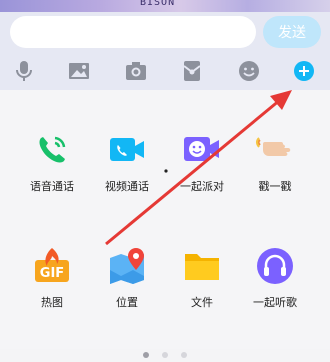 This screenshot has width=330, height=362. Describe the element at coordinates (192, 71) in the screenshot. I see `red-packet-icon` at that location.